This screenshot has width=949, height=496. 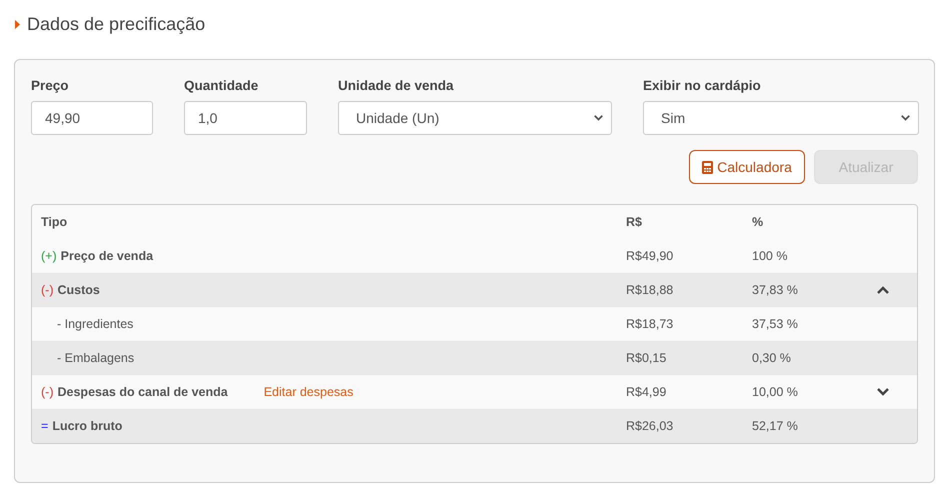 What do you see at coordinates (96, 358) in the screenshot?
I see `table-cell-text: - Embalagens` at bounding box center [96, 358].